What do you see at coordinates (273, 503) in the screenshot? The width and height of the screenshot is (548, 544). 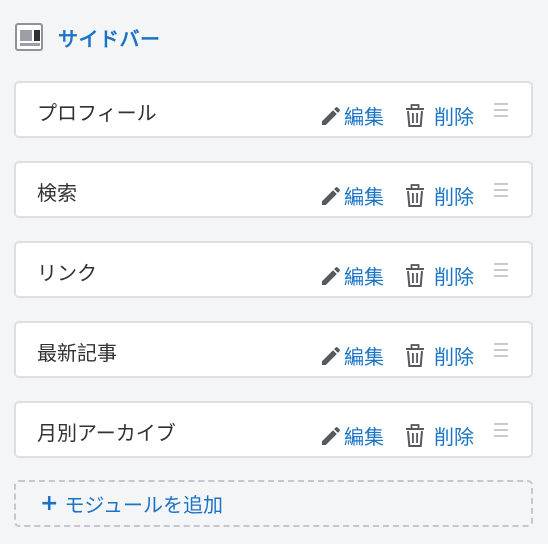 I see `add-module-button: + モジュールを追加` at bounding box center [273, 503].